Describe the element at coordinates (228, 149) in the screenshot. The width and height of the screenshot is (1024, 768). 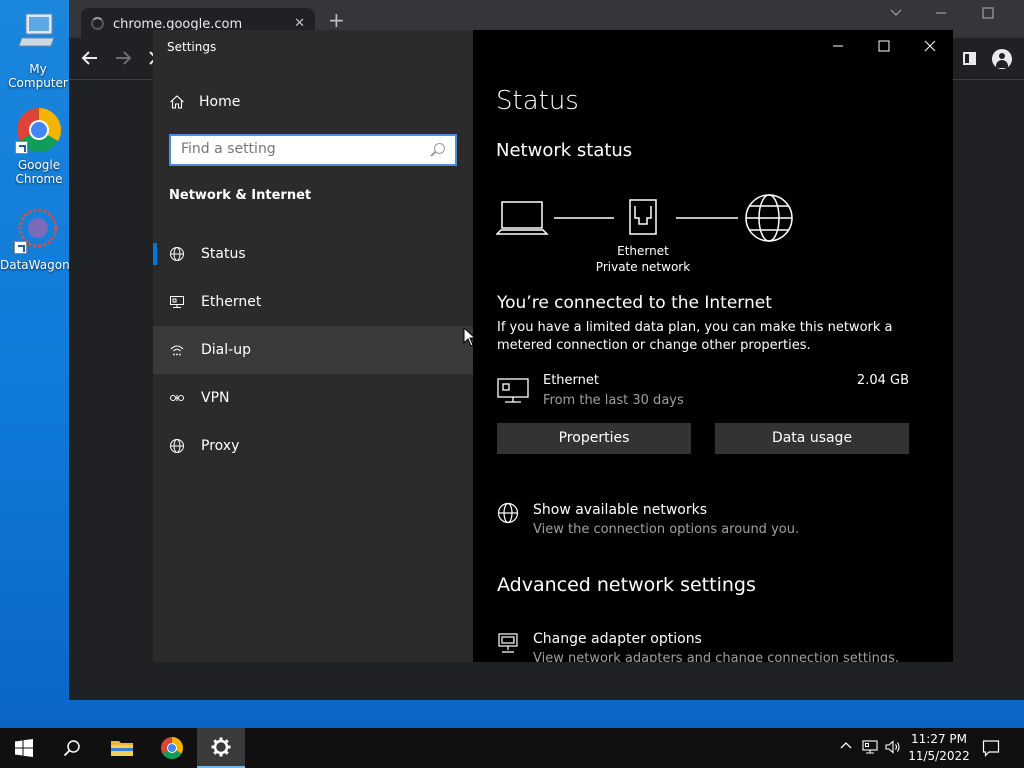
I see `search-placeholder: Find a setting` at that location.